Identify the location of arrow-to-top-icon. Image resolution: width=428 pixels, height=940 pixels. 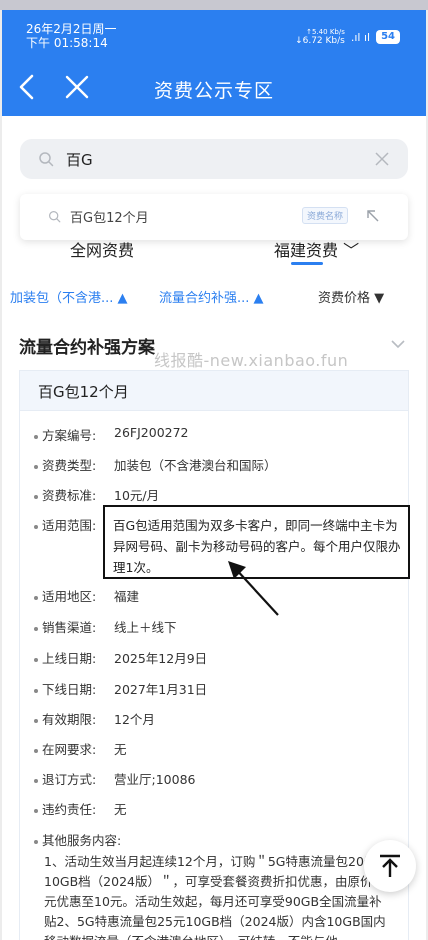
(390, 865).